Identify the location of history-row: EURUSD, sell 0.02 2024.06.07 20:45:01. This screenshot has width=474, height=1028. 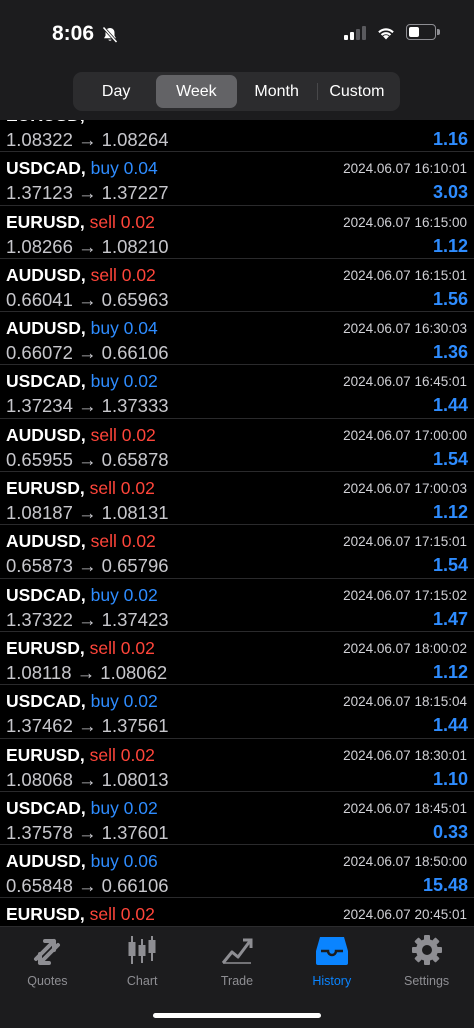
(237, 912).